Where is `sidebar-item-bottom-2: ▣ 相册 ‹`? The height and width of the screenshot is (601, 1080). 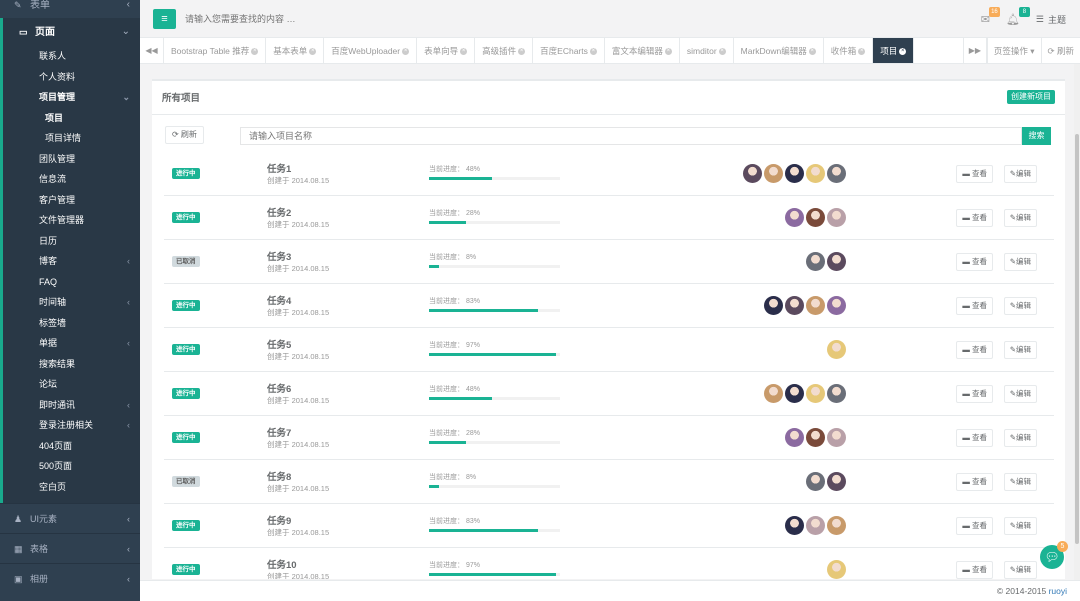
sidebar-item-bottom-2: ▣ 相册 ‹ is located at coordinates (70, 578).